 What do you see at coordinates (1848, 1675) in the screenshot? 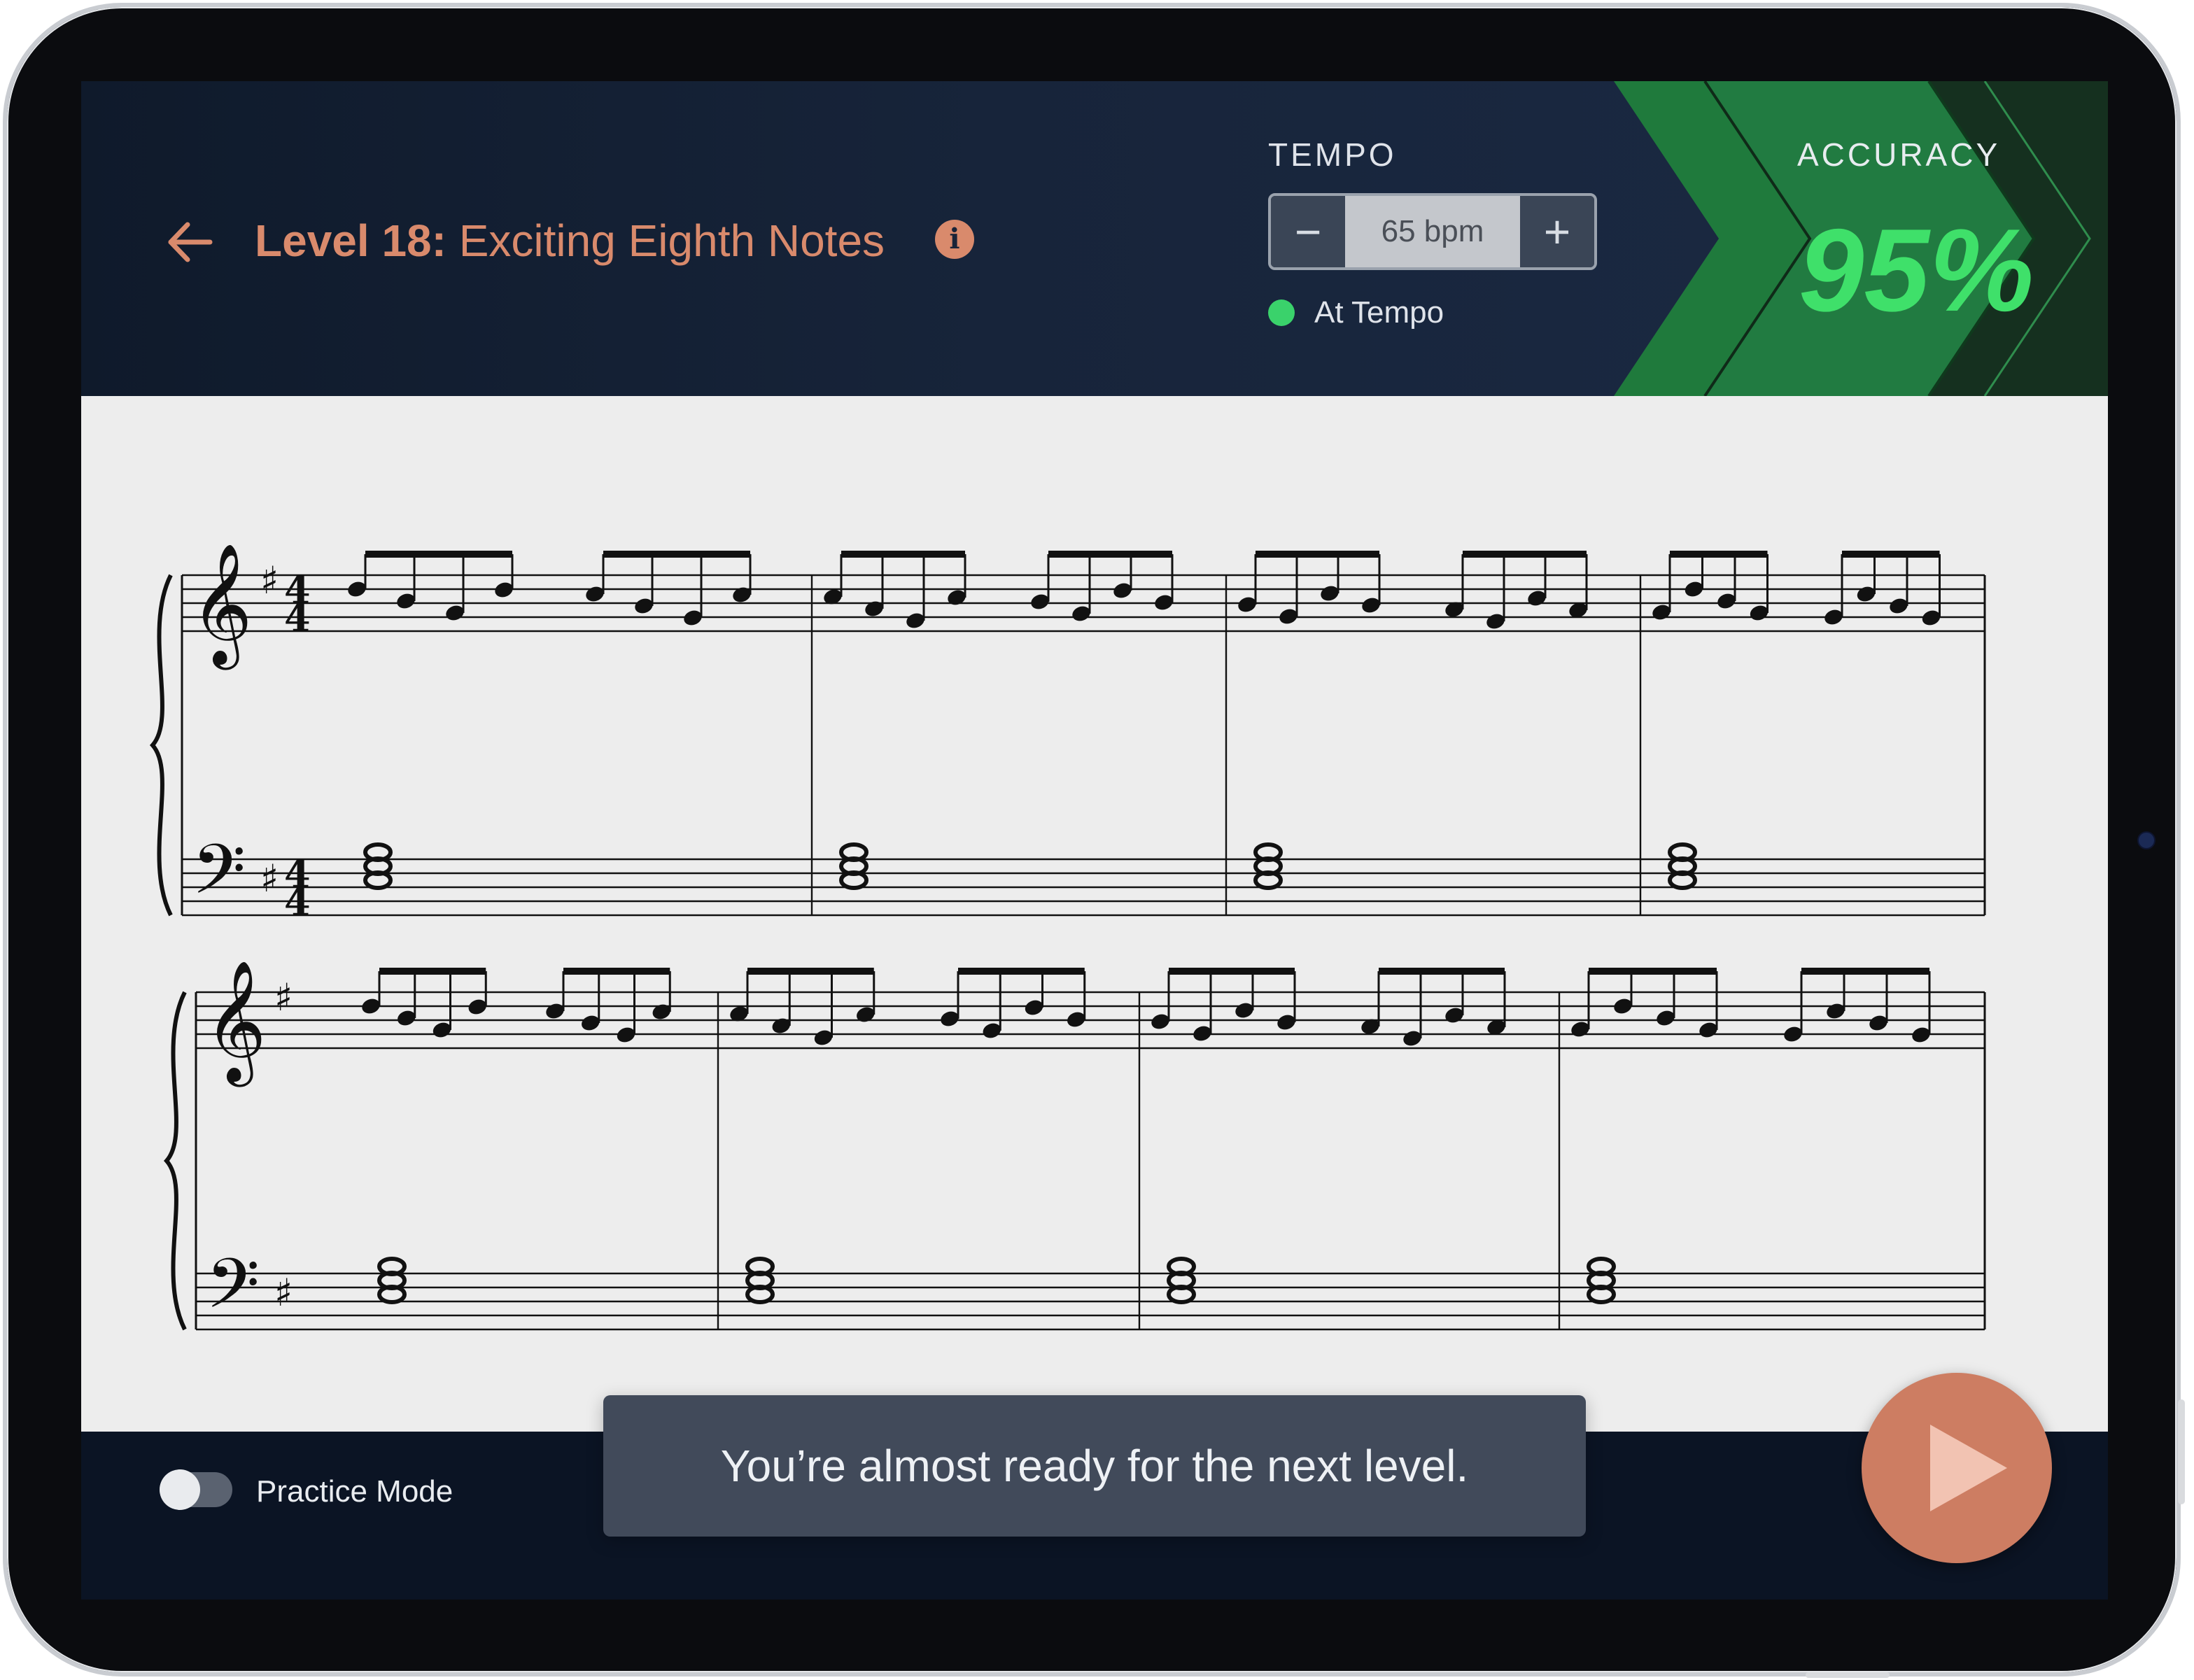
I see `power-button` at bounding box center [1848, 1675].